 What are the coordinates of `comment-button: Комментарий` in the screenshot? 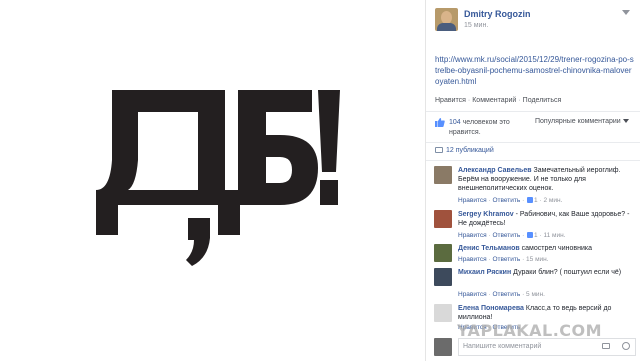 It's located at (494, 100).